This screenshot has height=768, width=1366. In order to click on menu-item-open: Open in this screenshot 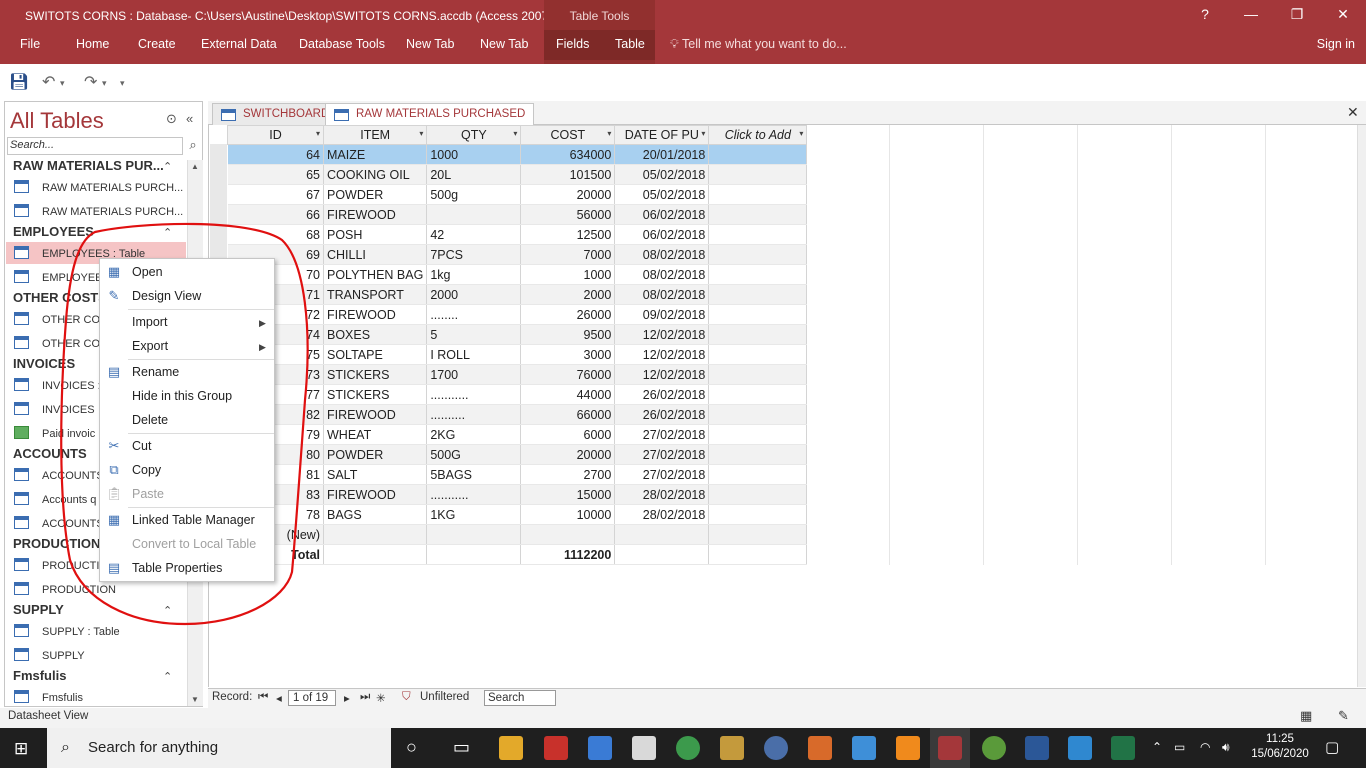, I will do `click(147, 272)`.